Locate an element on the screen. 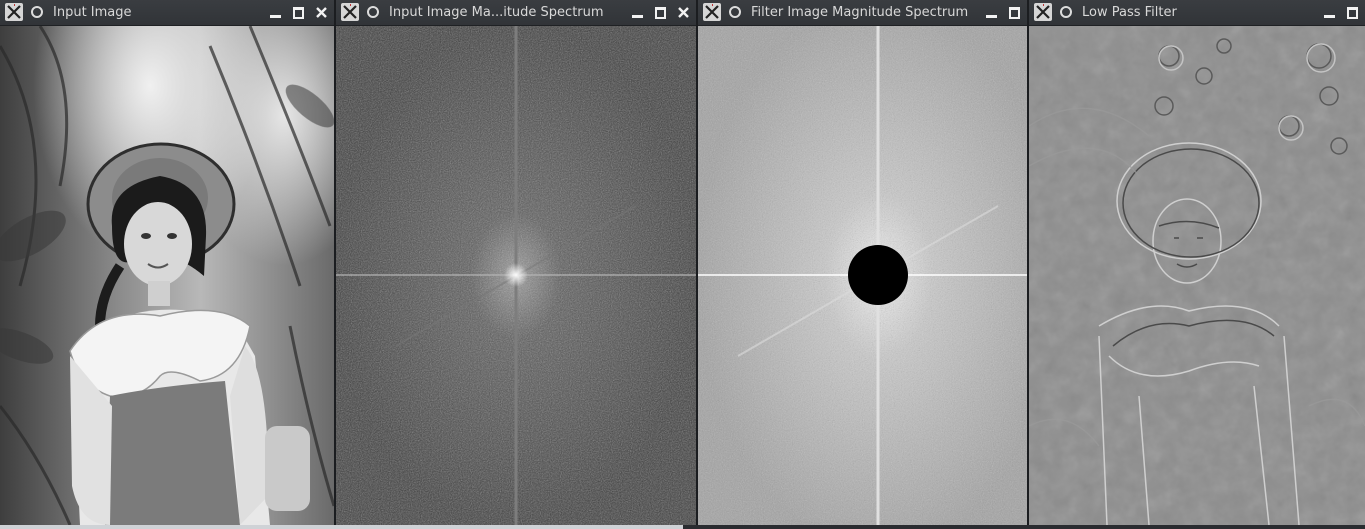 This screenshot has width=1365, height=529. titlebar: Low Pass Filter is located at coordinates (1197, 13).